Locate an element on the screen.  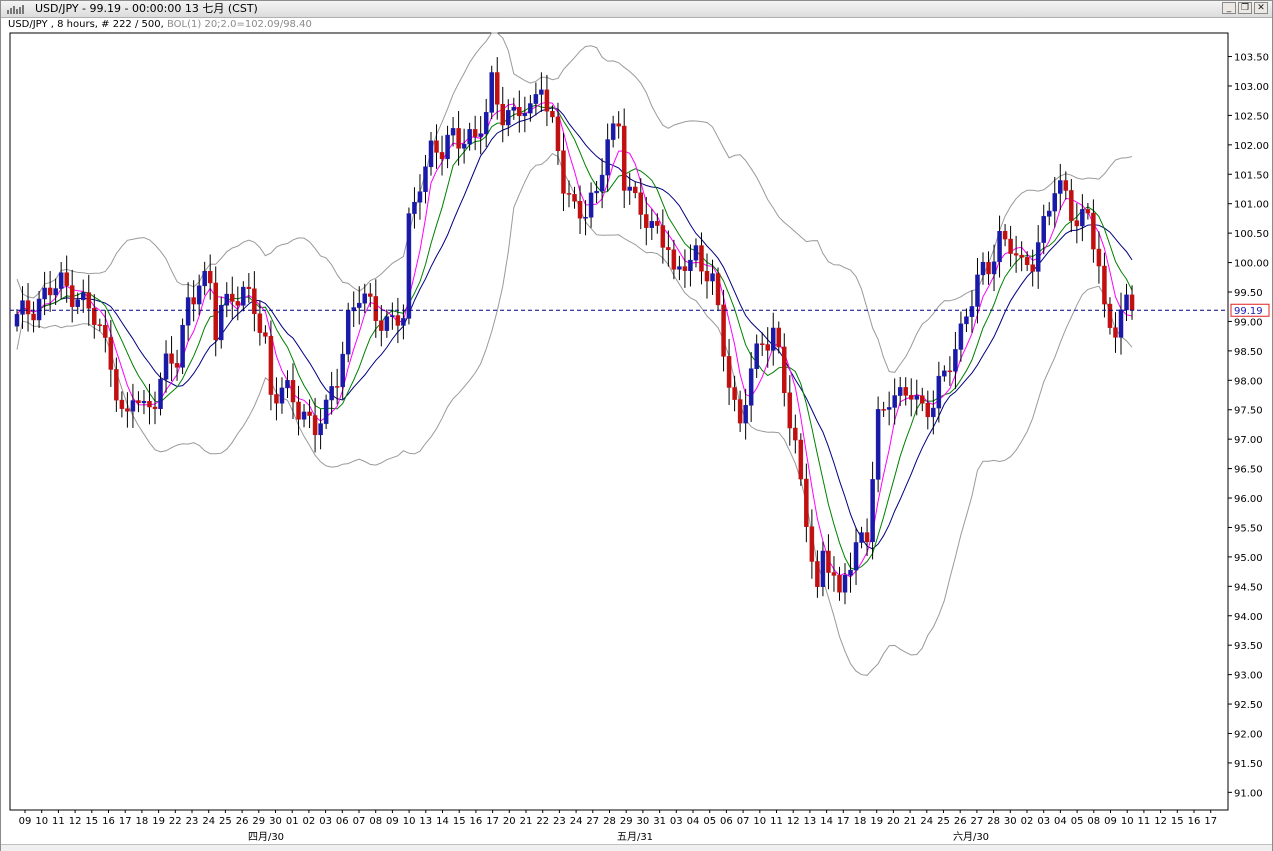
x-tick-label: 16 is located at coordinates (1194, 821).